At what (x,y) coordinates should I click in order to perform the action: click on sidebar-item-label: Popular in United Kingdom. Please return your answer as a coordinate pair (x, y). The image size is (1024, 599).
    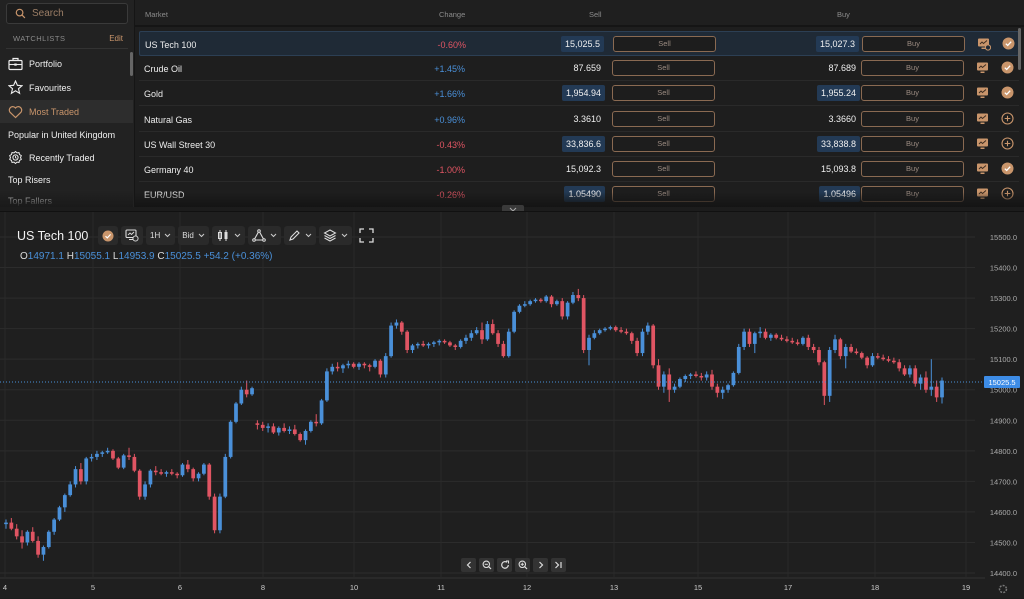
    Looking at the image, I should click on (62, 134).